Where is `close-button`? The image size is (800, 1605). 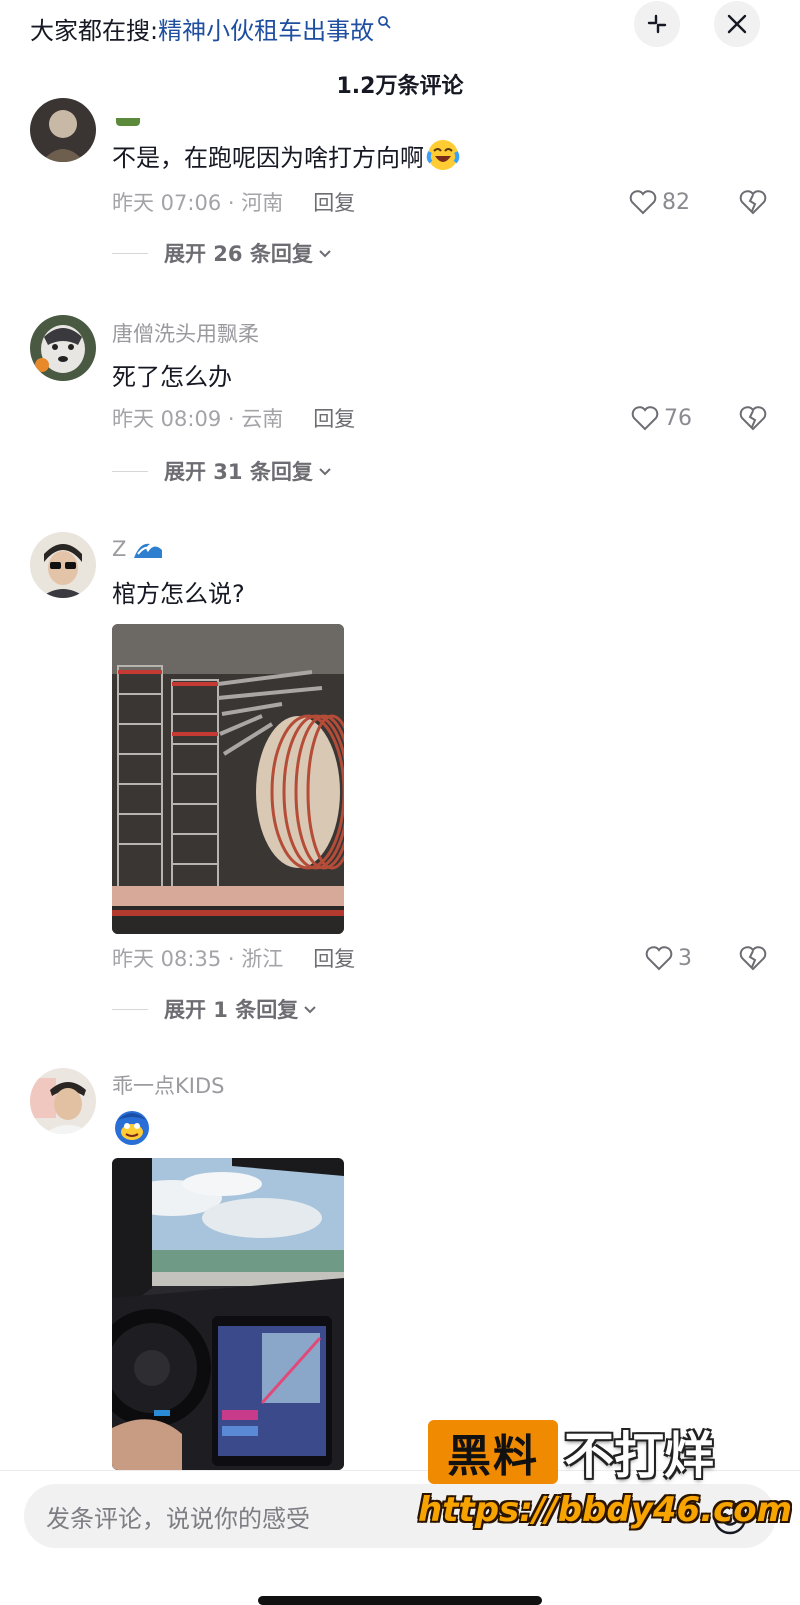 close-button is located at coordinates (737, 24).